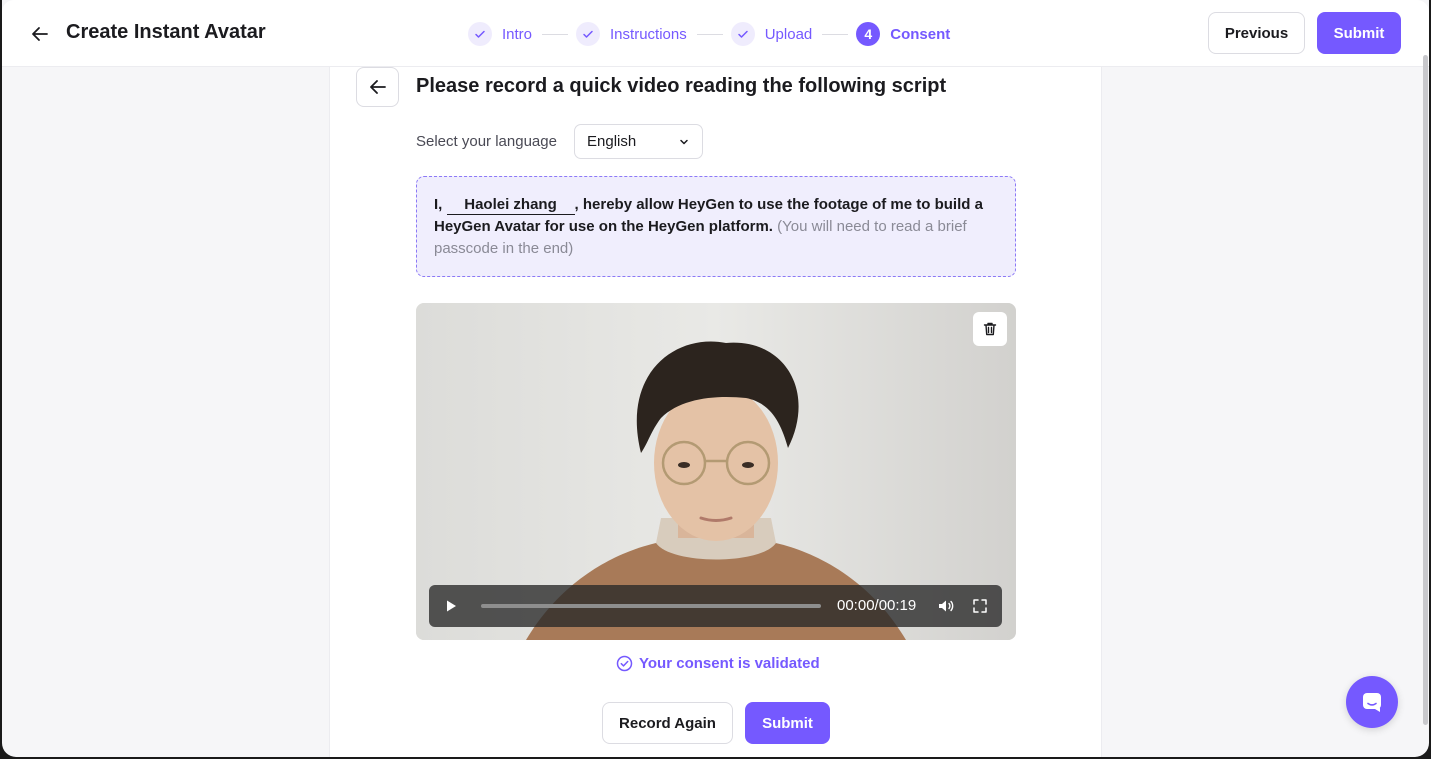 This screenshot has width=1431, height=759. Describe the element at coordinates (500, 34) in the screenshot. I see `step-intro: Intro` at that location.